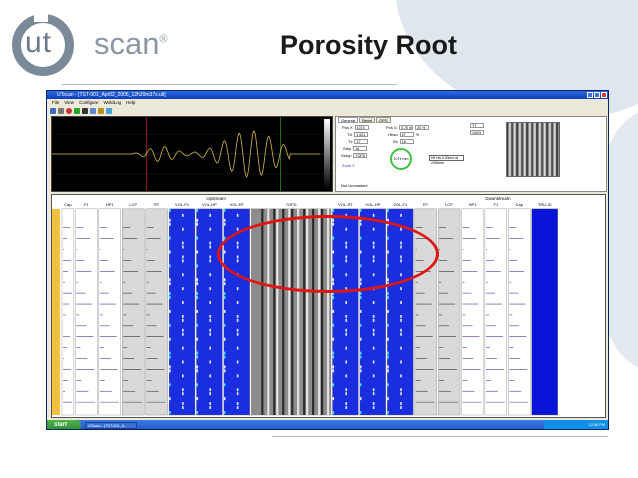 This screenshot has width=638, height=478. What do you see at coordinates (192, 154) in the screenshot?
I see `a-scan-waveform-panel` at bounding box center [192, 154].